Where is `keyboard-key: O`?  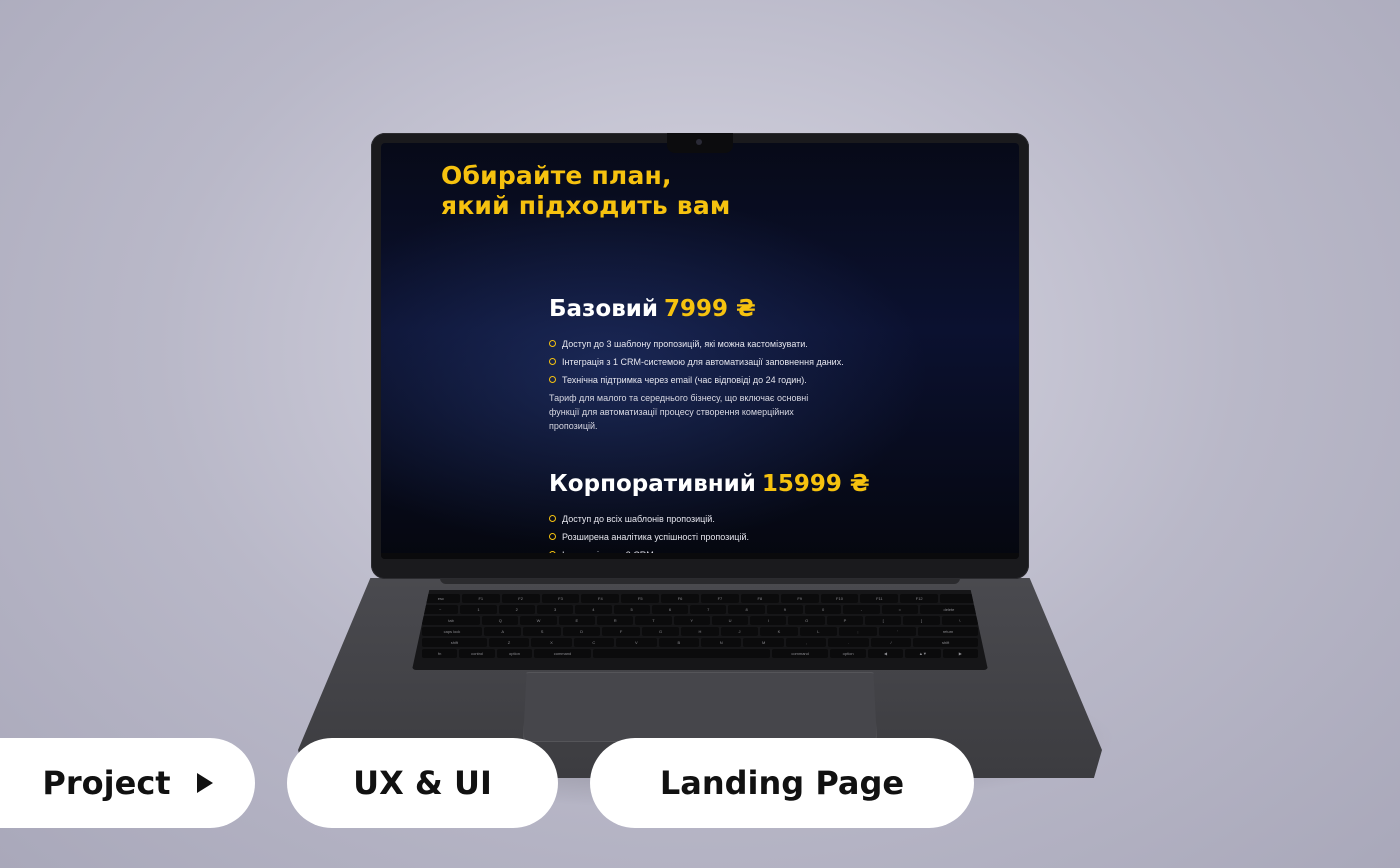
keyboard-key: O is located at coordinates (806, 620).